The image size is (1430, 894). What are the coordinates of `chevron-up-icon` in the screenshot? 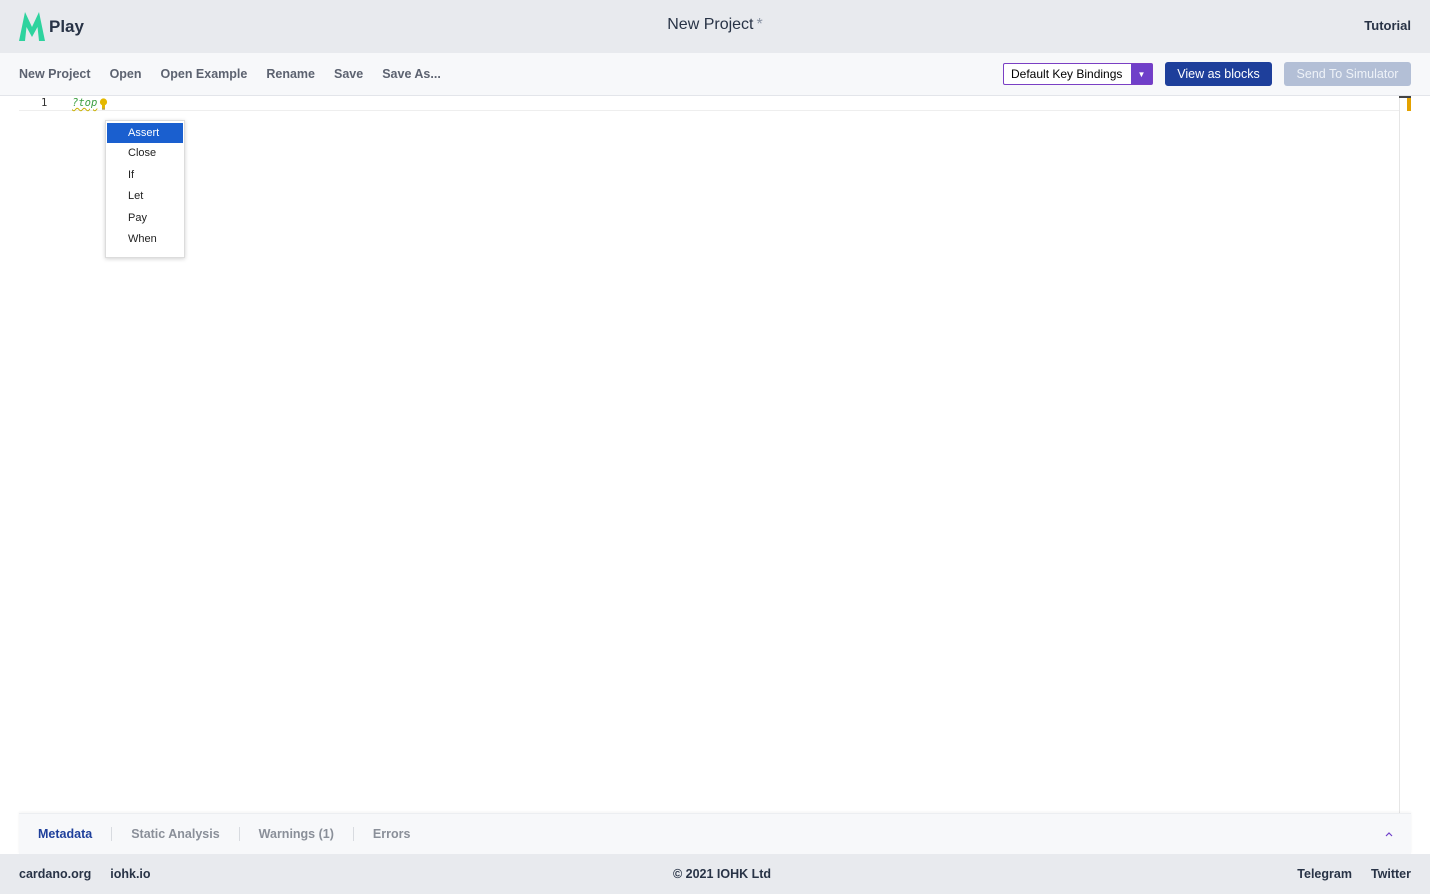 It's located at (1389, 833).